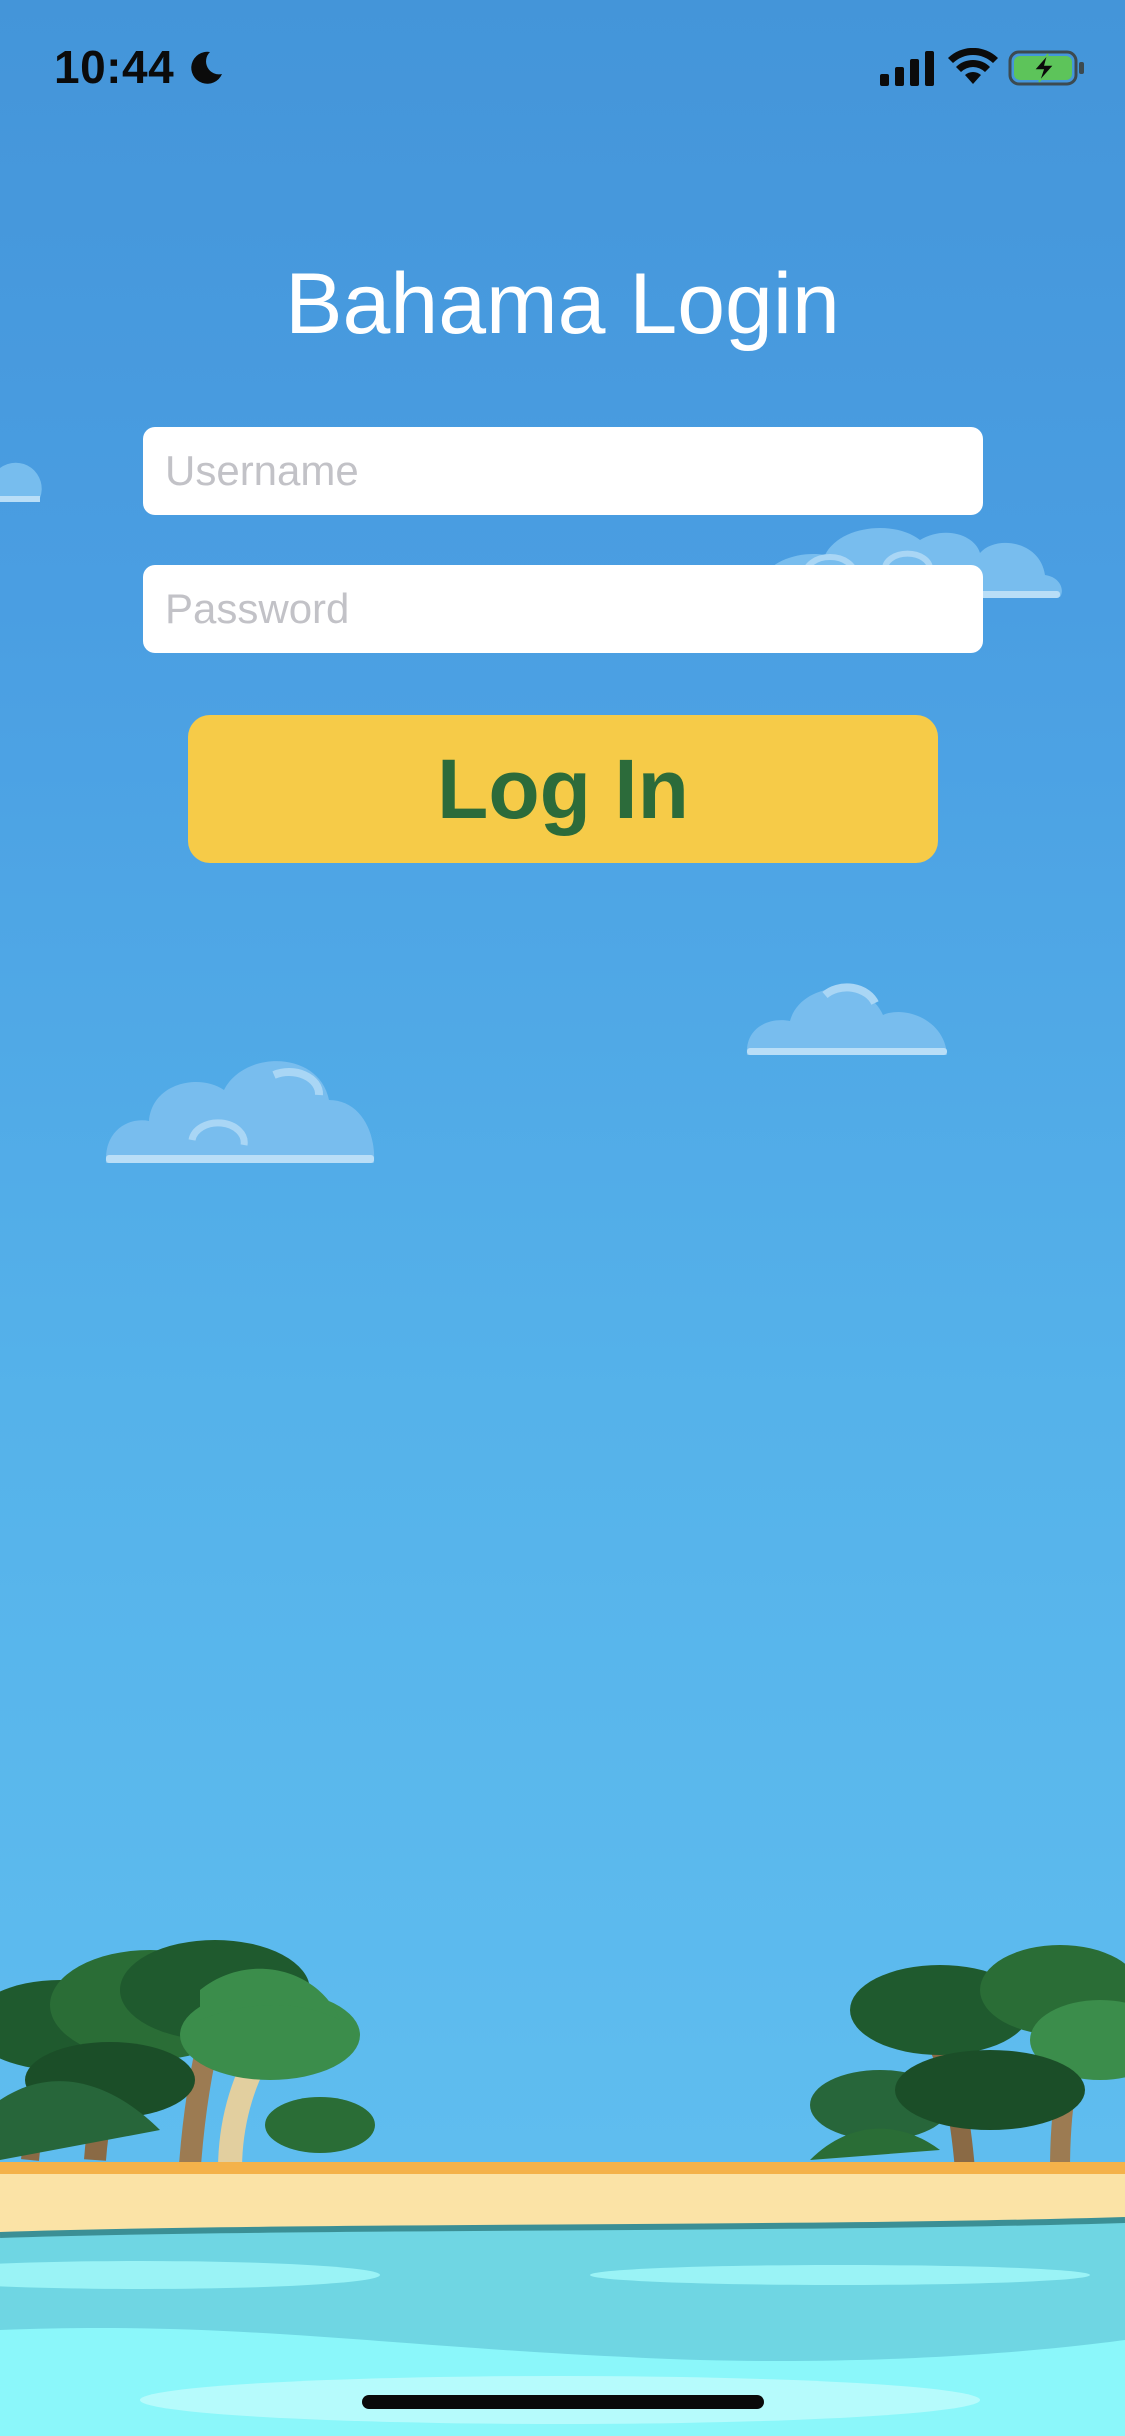 The image size is (1125, 2436). What do you see at coordinates (846, 1019) in the screenshot?
I see `cloud-middle-right` at bounding box center [846, 1019].